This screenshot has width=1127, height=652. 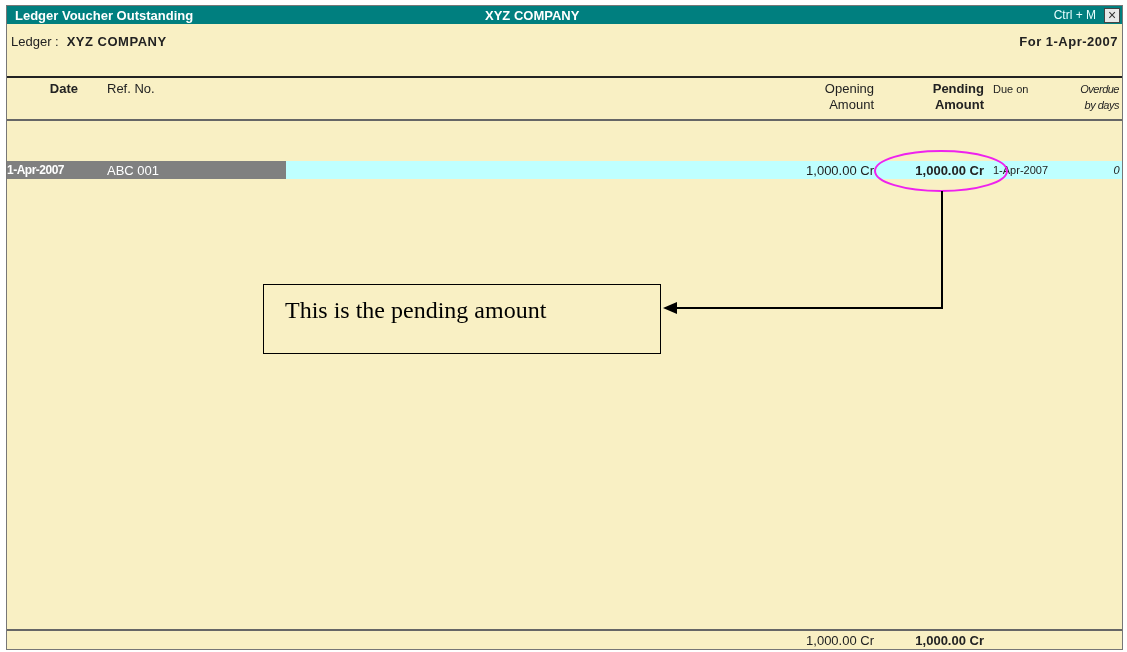 I want to click on column-header: Overdue by days, so click(x=1099, y=97).